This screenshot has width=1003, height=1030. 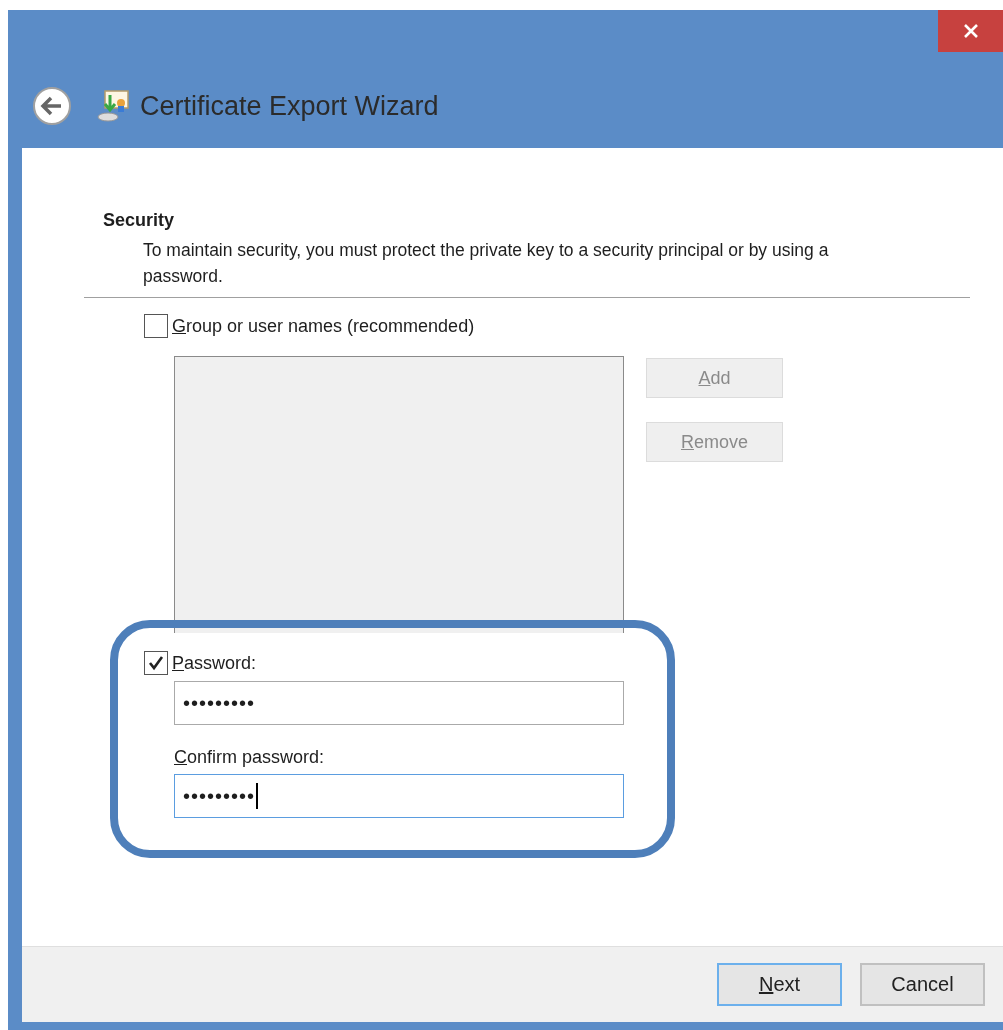 I want to click on close-button, so click(x=970, y=31).